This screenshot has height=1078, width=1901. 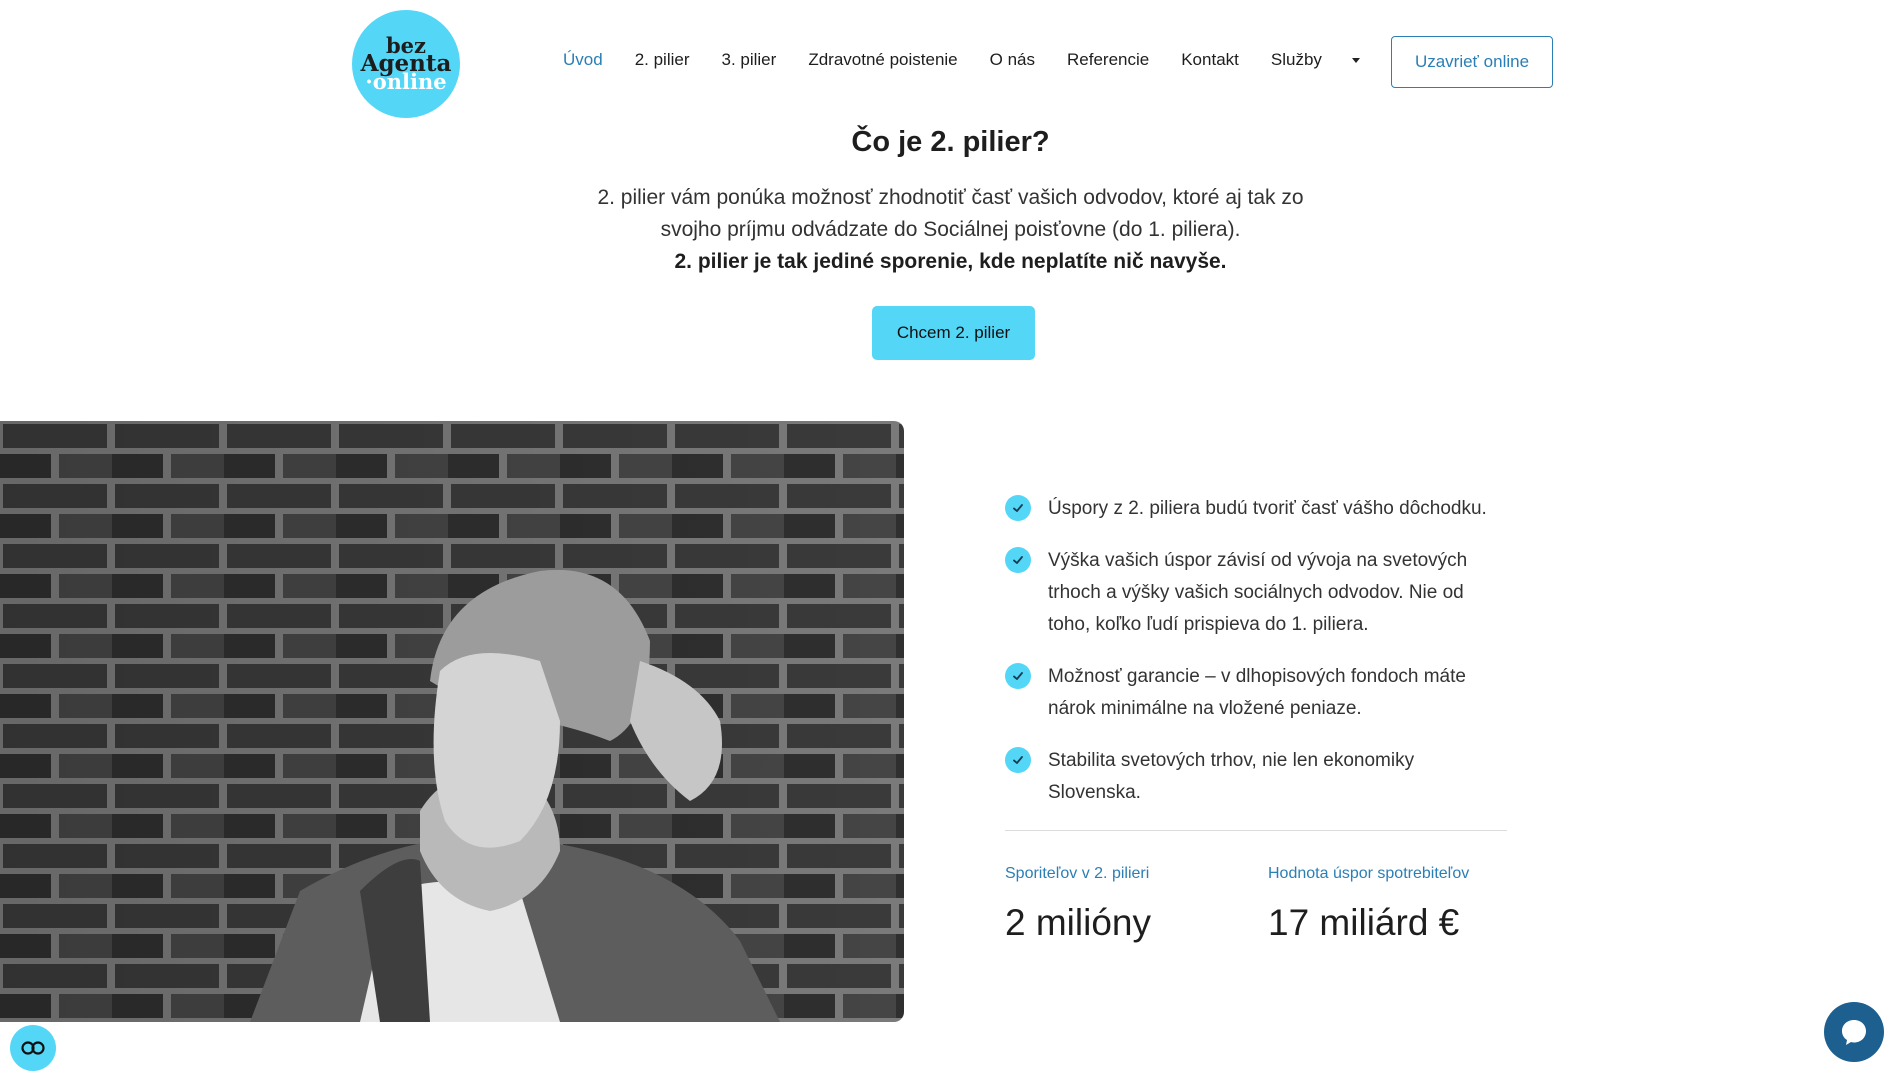 I want to click on divider, so click(x=1256, y=830).